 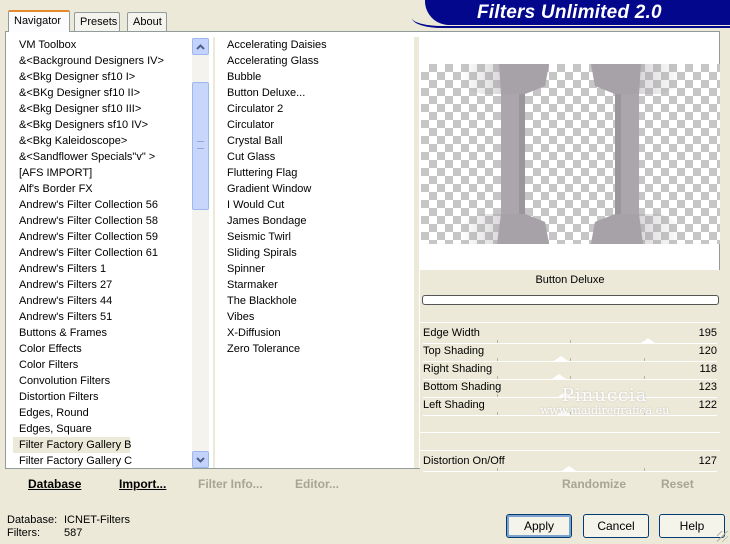 I want to click on category-item: Andrew's Filters 51, so click(x=102, y=317).